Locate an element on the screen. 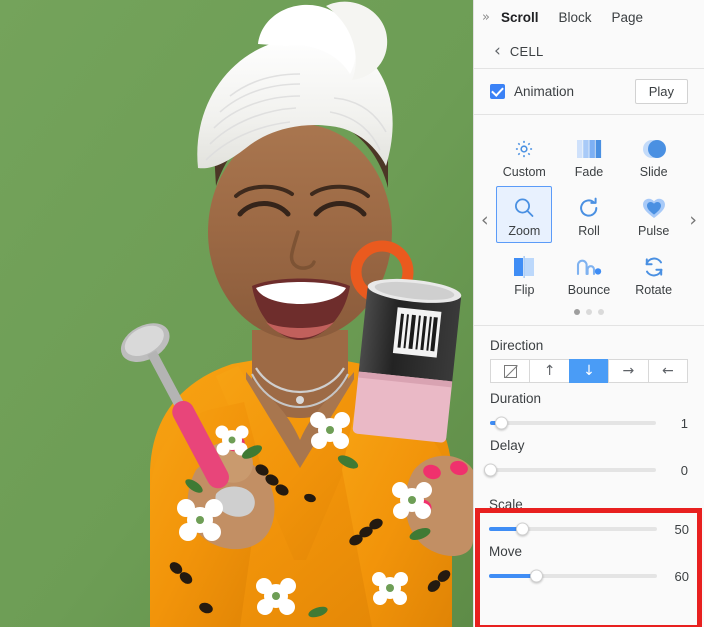  move-slider-track is located at coordinates (573, 576).